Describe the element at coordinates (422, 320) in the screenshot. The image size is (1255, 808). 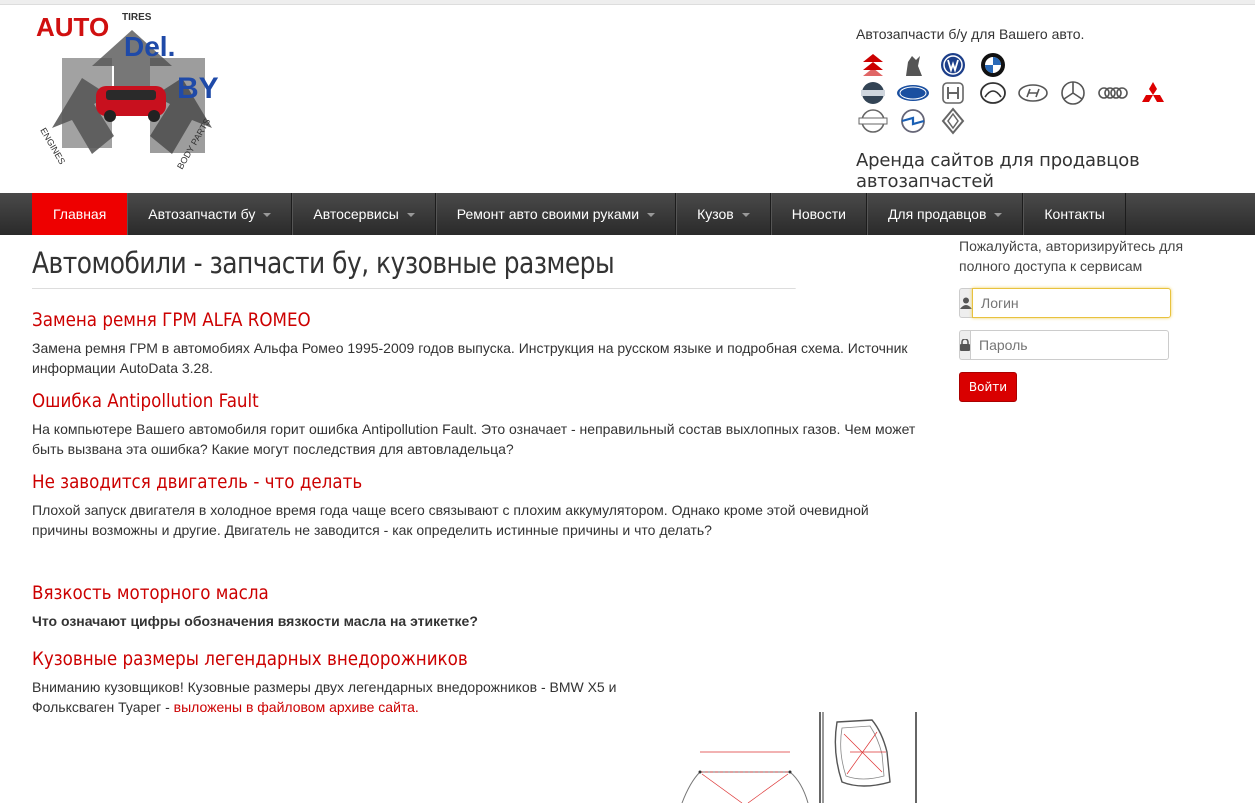
I see `article-title: Замена ремня ГРМ ALFA ROMEO` at that location.